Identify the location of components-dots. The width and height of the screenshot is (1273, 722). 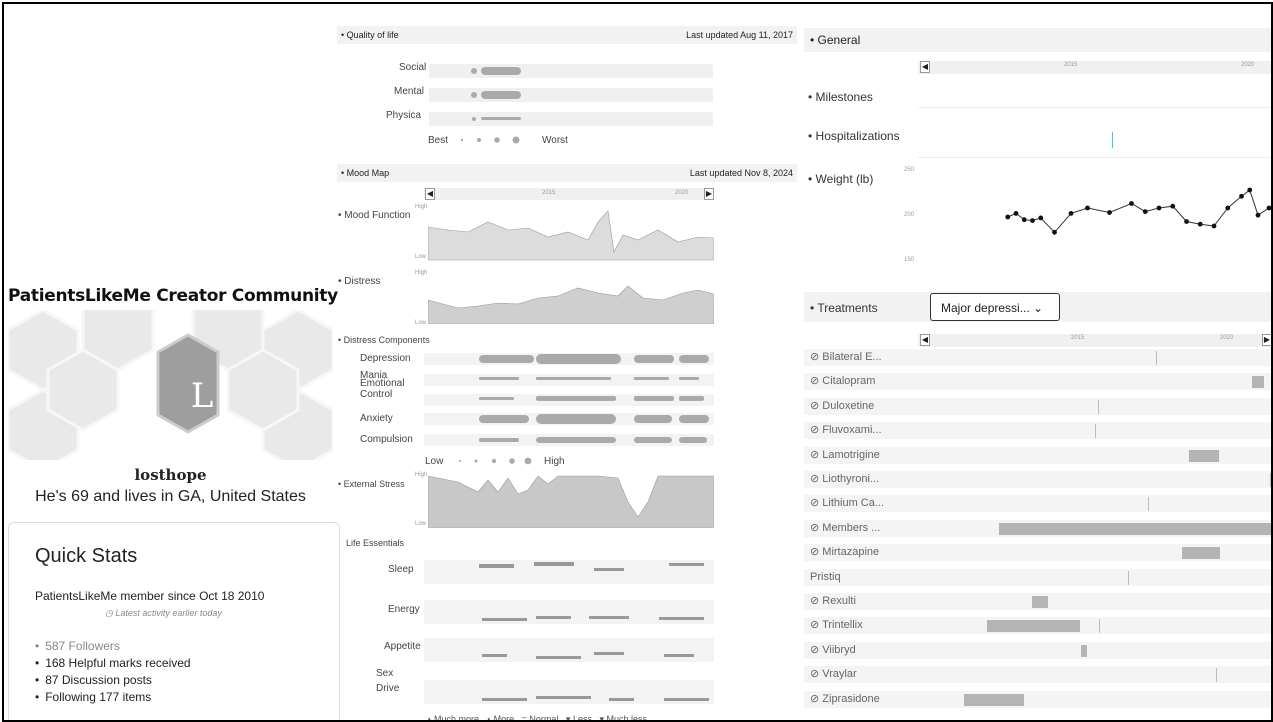
(594, 398).